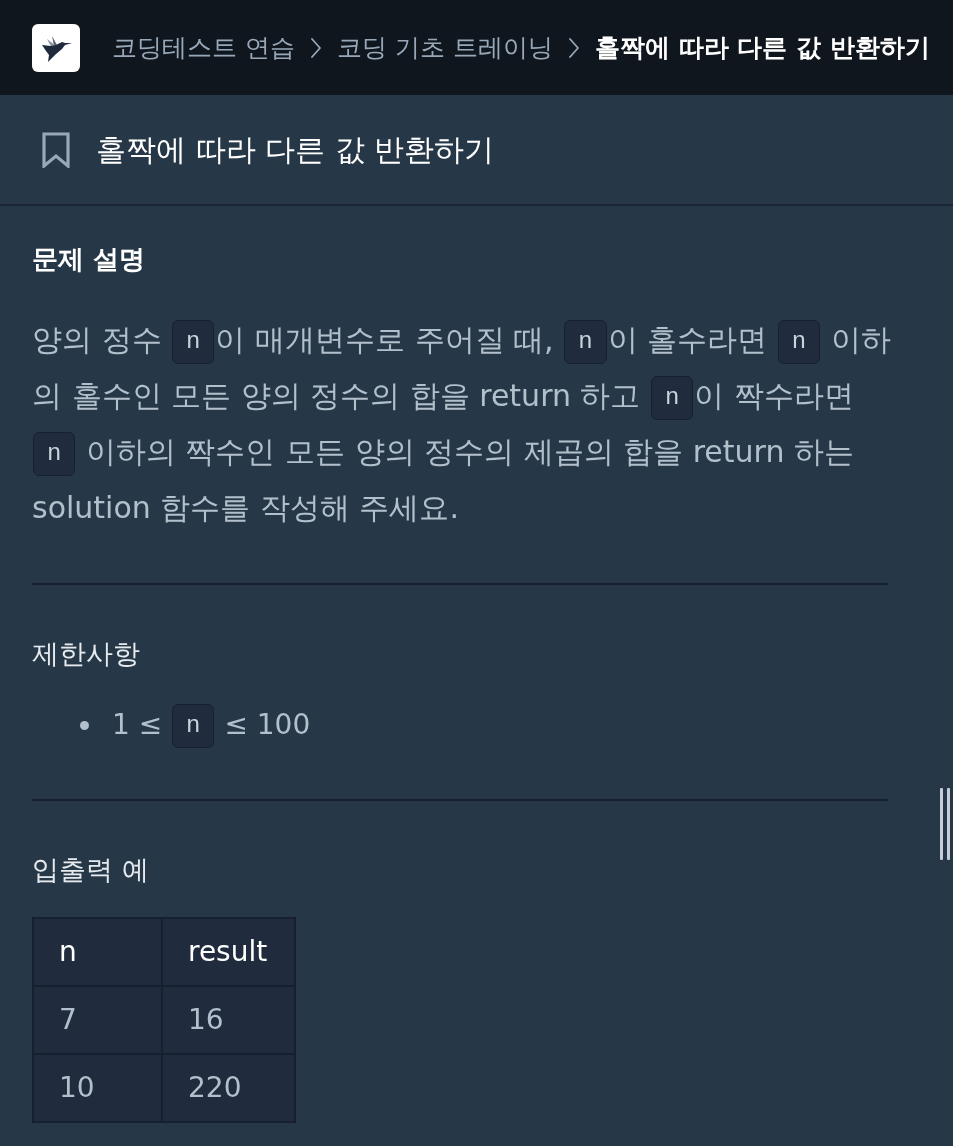 The height and width of the screenshot is (1146, 953). Describe the element at coordinates (295, 149) in the screenshot. I see `problem-title: 홀짝에 따라 다른 값 반환하기` at that location.